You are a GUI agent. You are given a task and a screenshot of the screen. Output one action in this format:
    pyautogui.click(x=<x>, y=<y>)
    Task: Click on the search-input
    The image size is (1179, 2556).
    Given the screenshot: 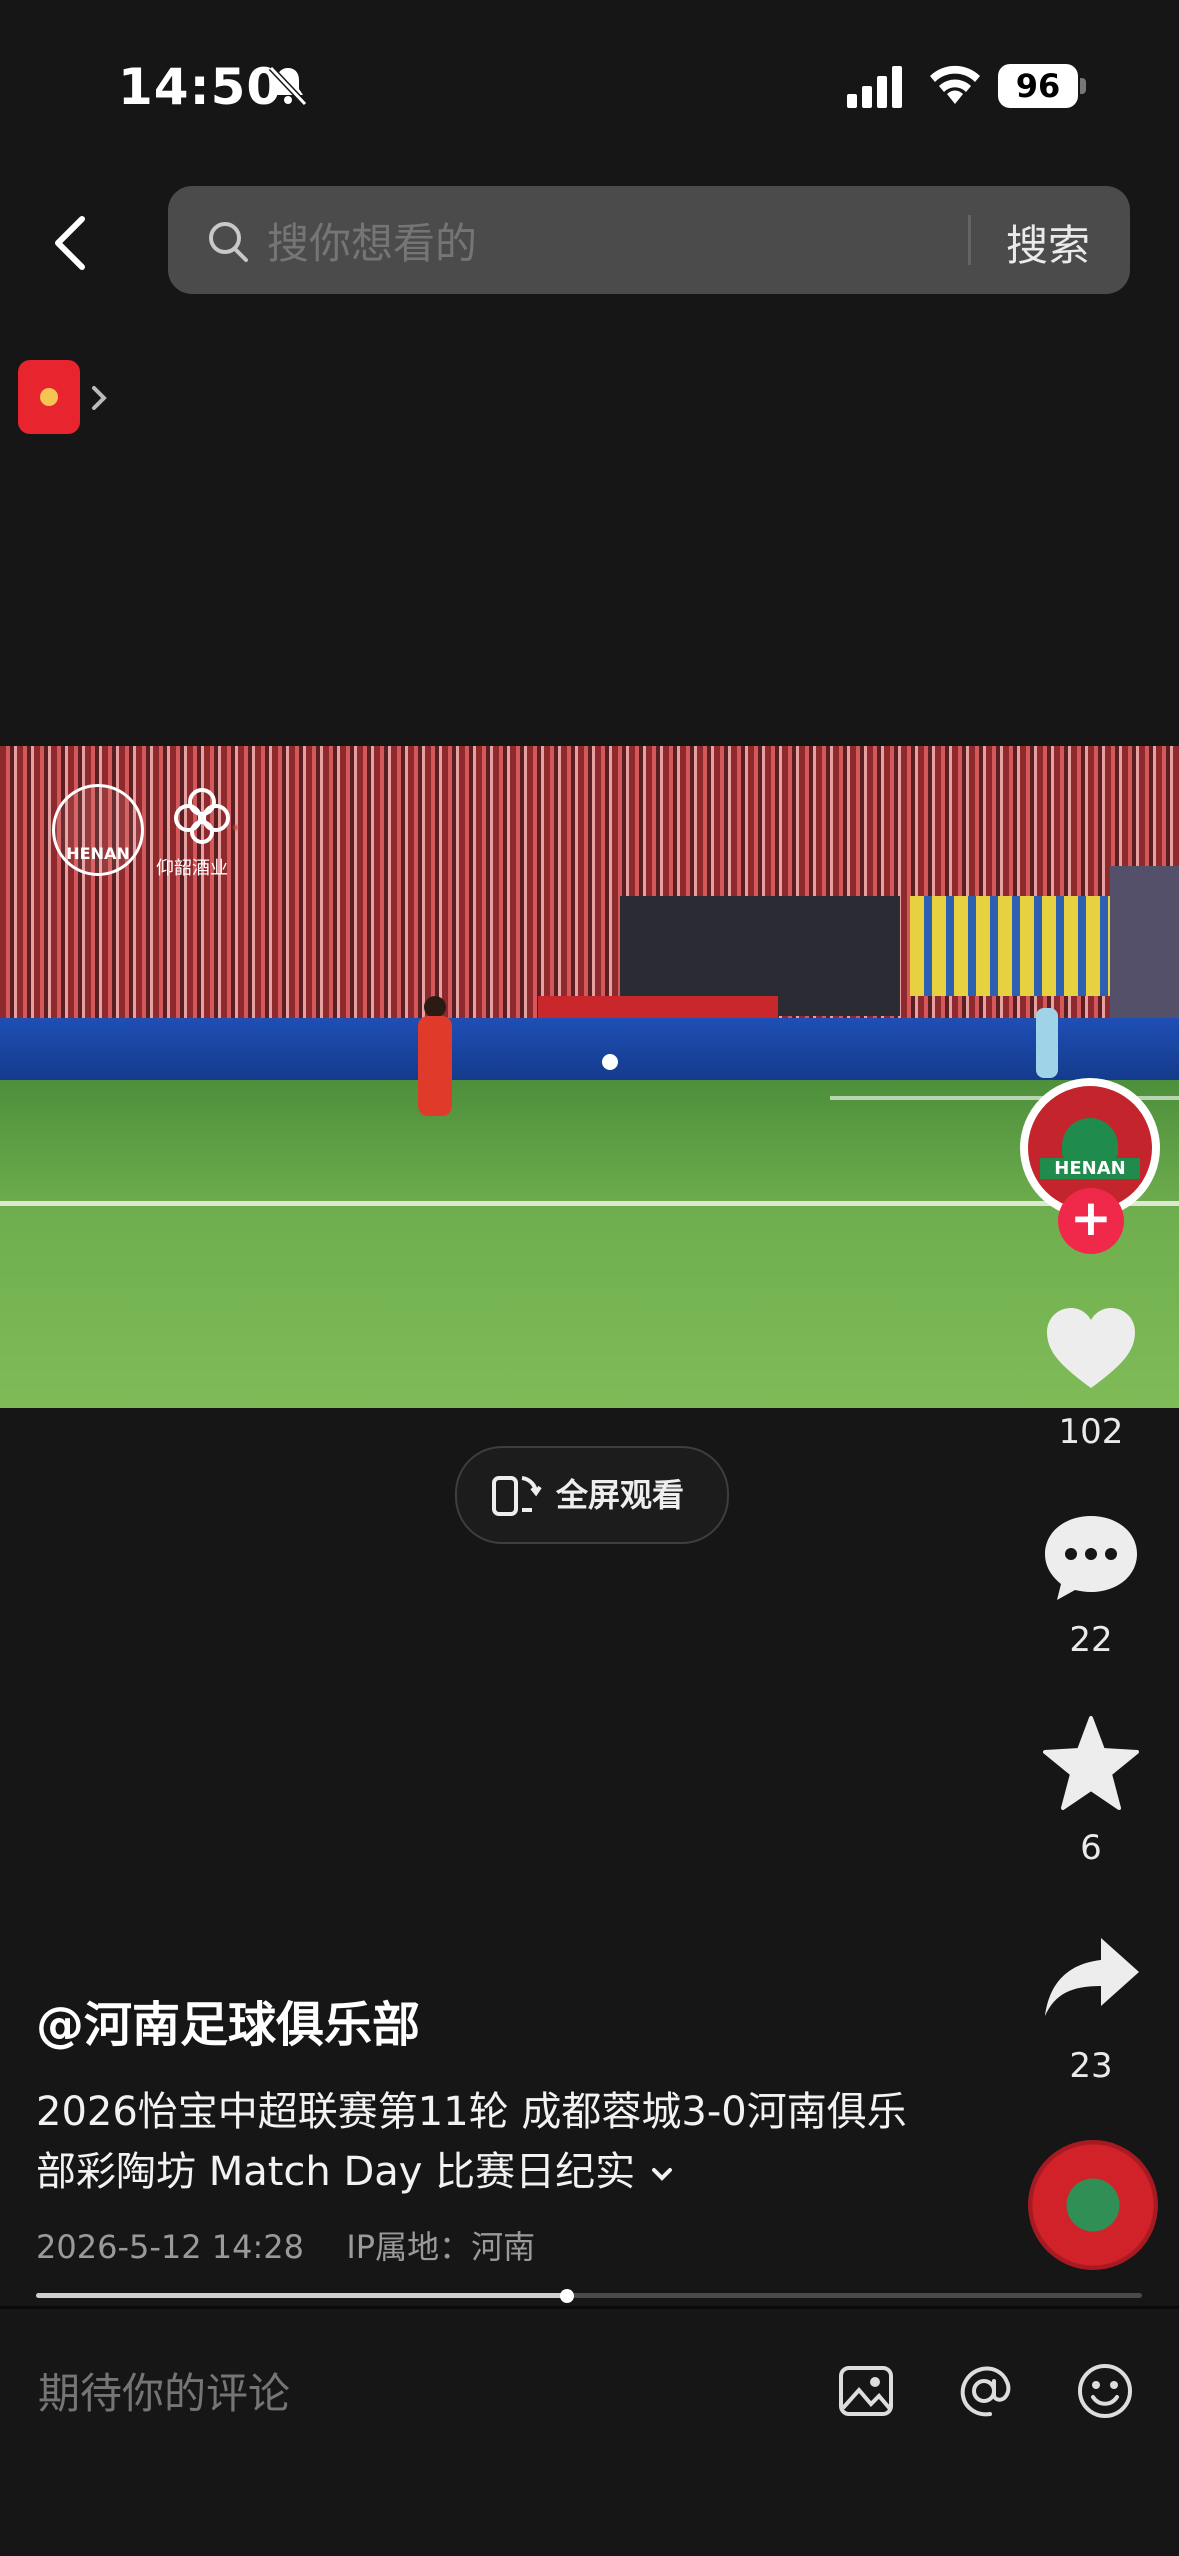 What is the action you would take?
    pyautogui.click(x=607, y=243)
    